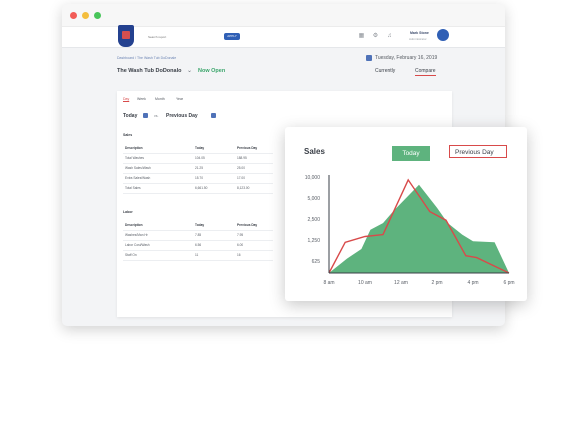 The height and width of the screenshot is (441, 571). What do you see at coordinates (443, 35) in the screenshot?
I see `avatar` at bounding box center [443, 35].